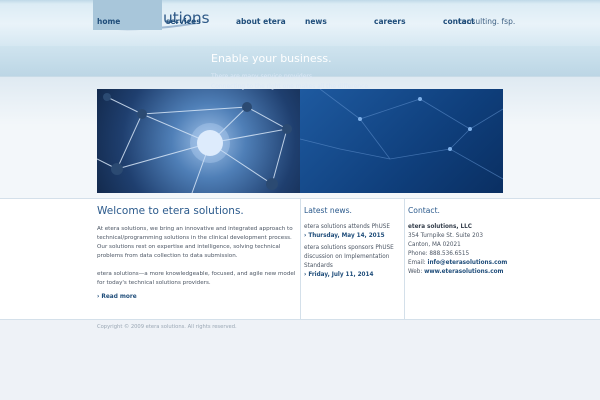 Image resolution: width=600 pixels, height=400 pixels. Describe the element at coordinates (127, 15) in the screenshot. I see `nav-home: home` at that location.